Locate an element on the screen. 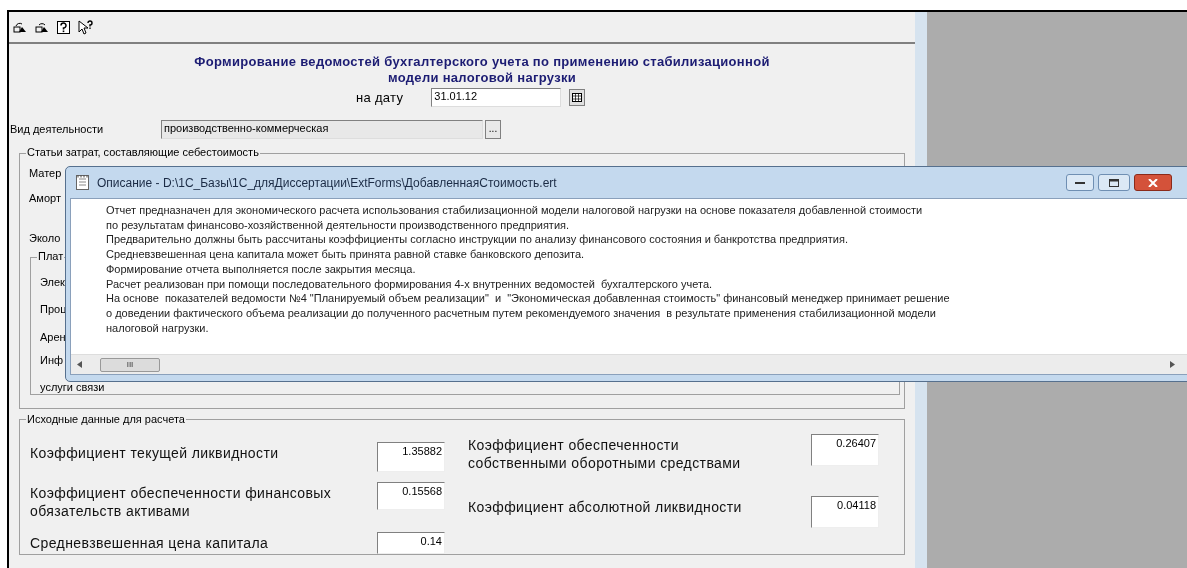  close-icon is located at coordinates (1153, 182).